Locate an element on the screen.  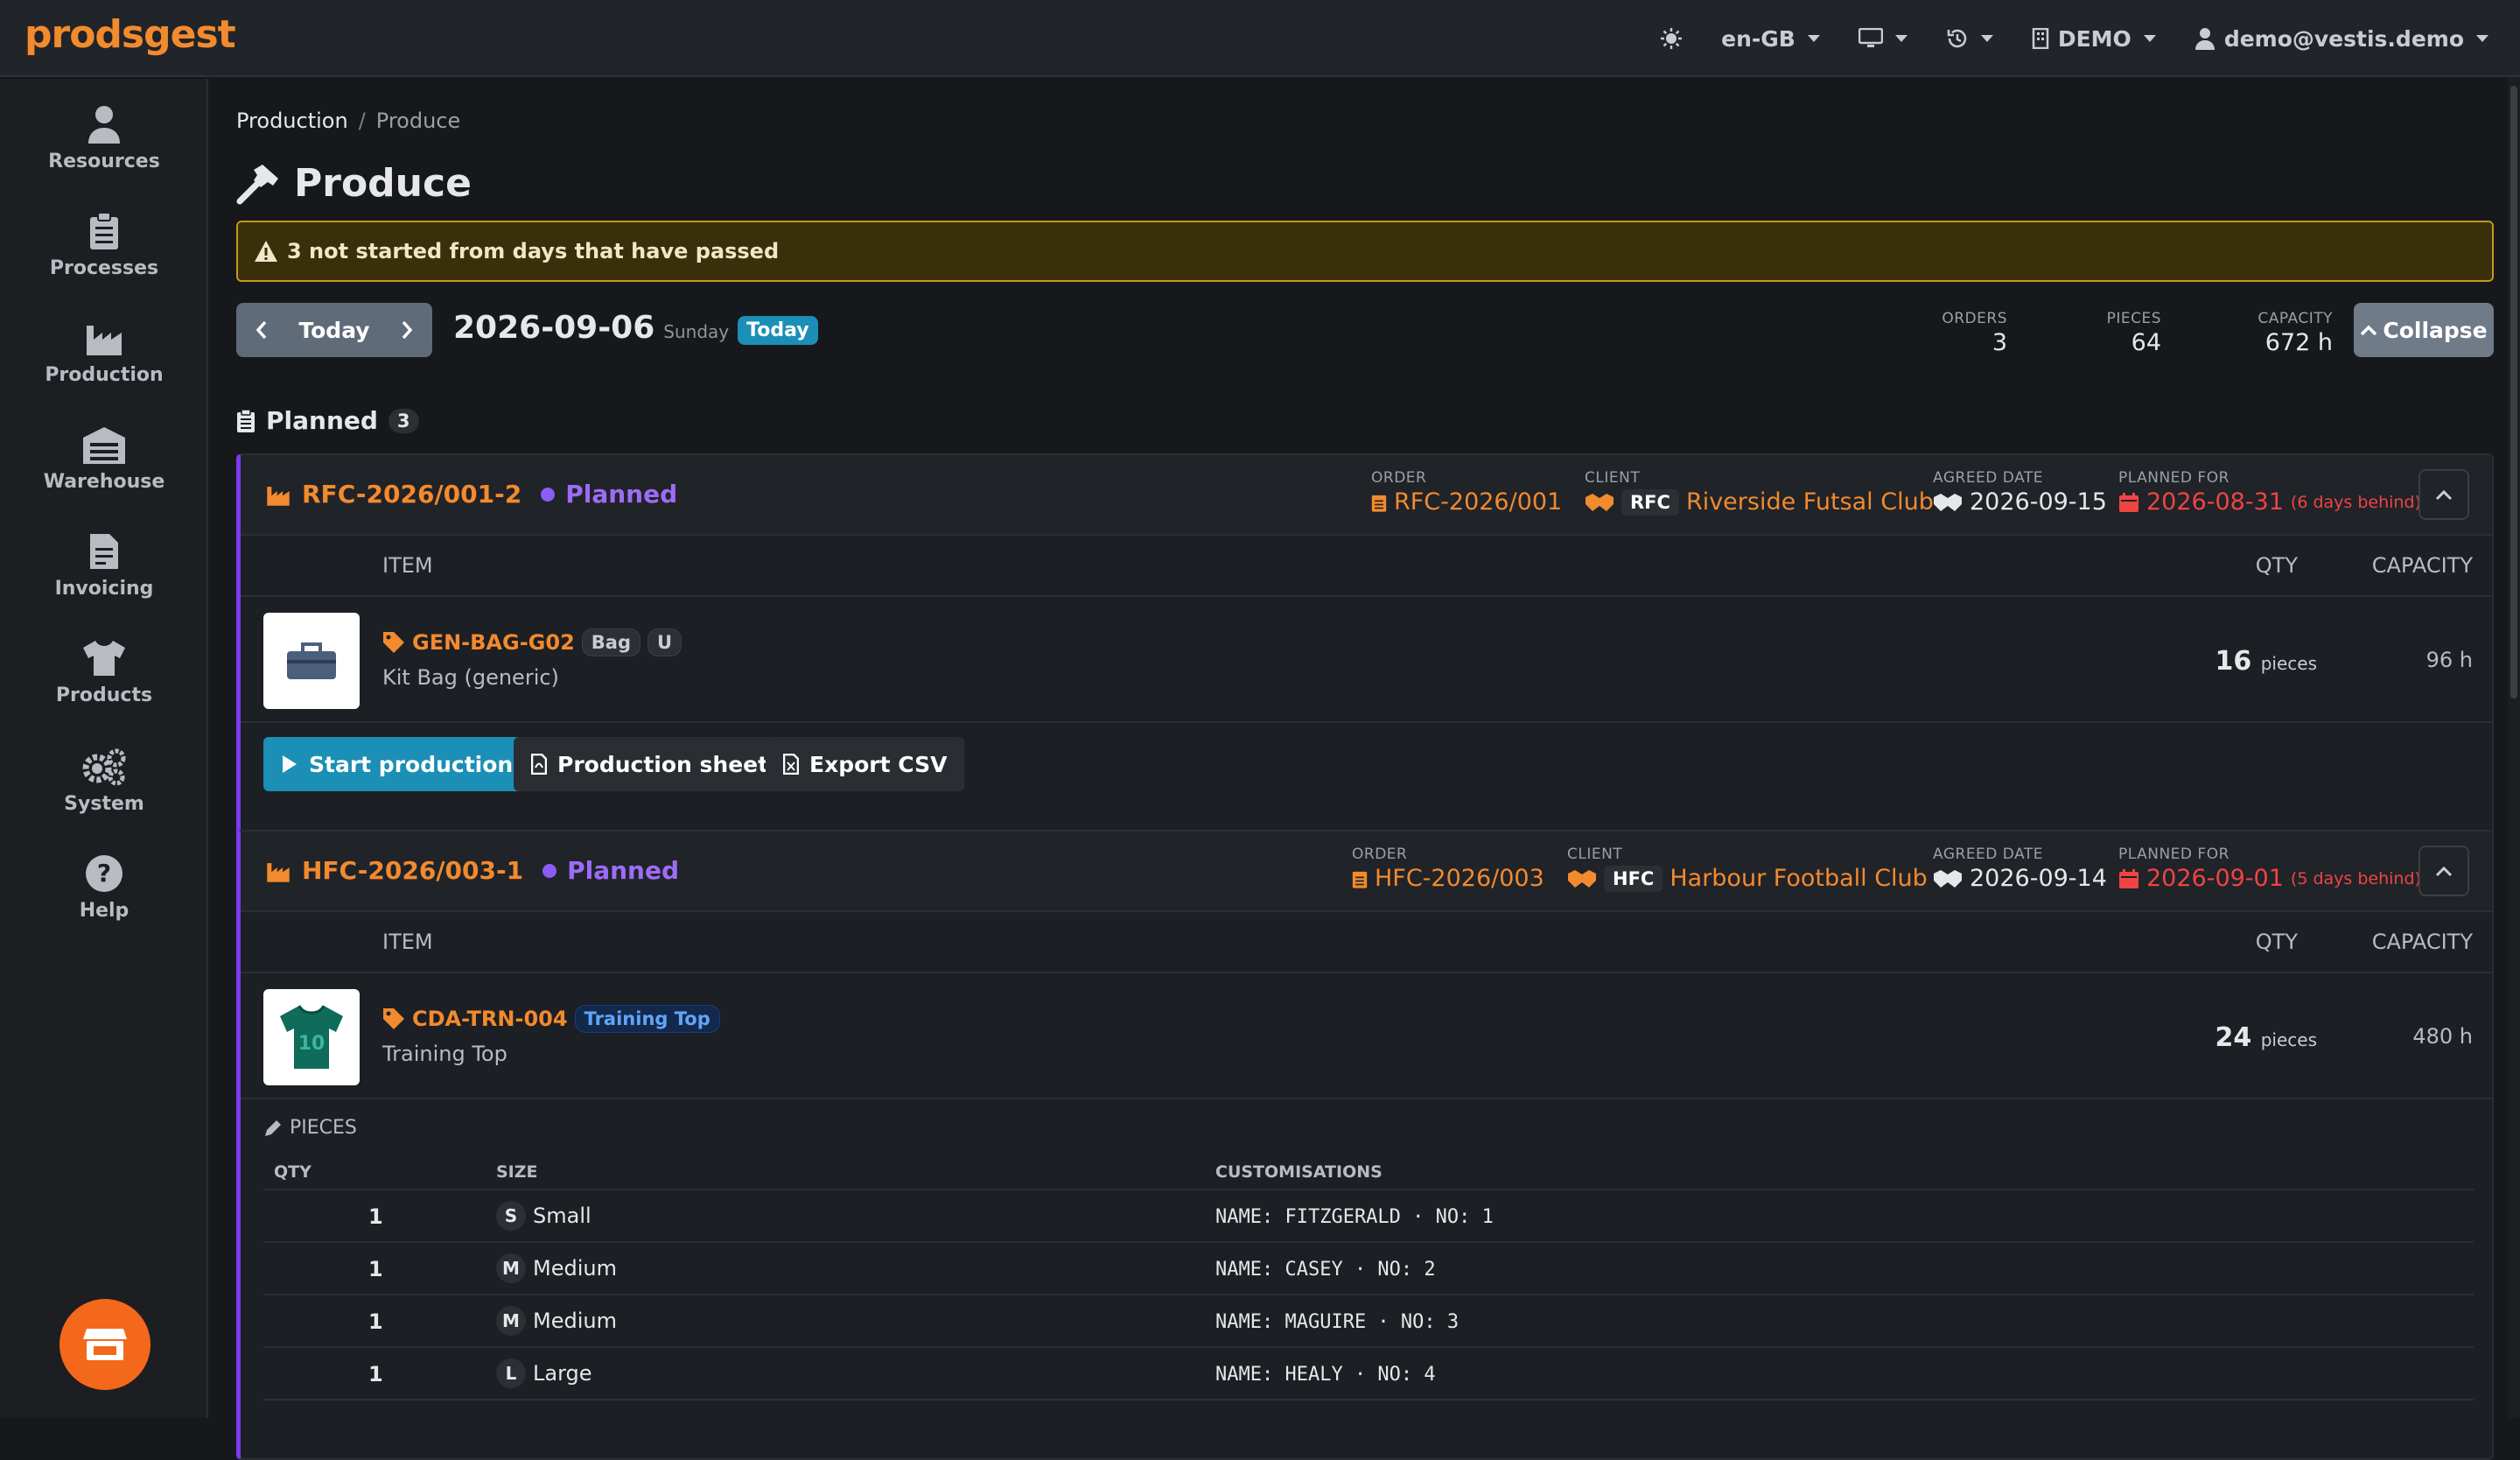
sidebar-item-production: Production is located at coordinates (104, 353).